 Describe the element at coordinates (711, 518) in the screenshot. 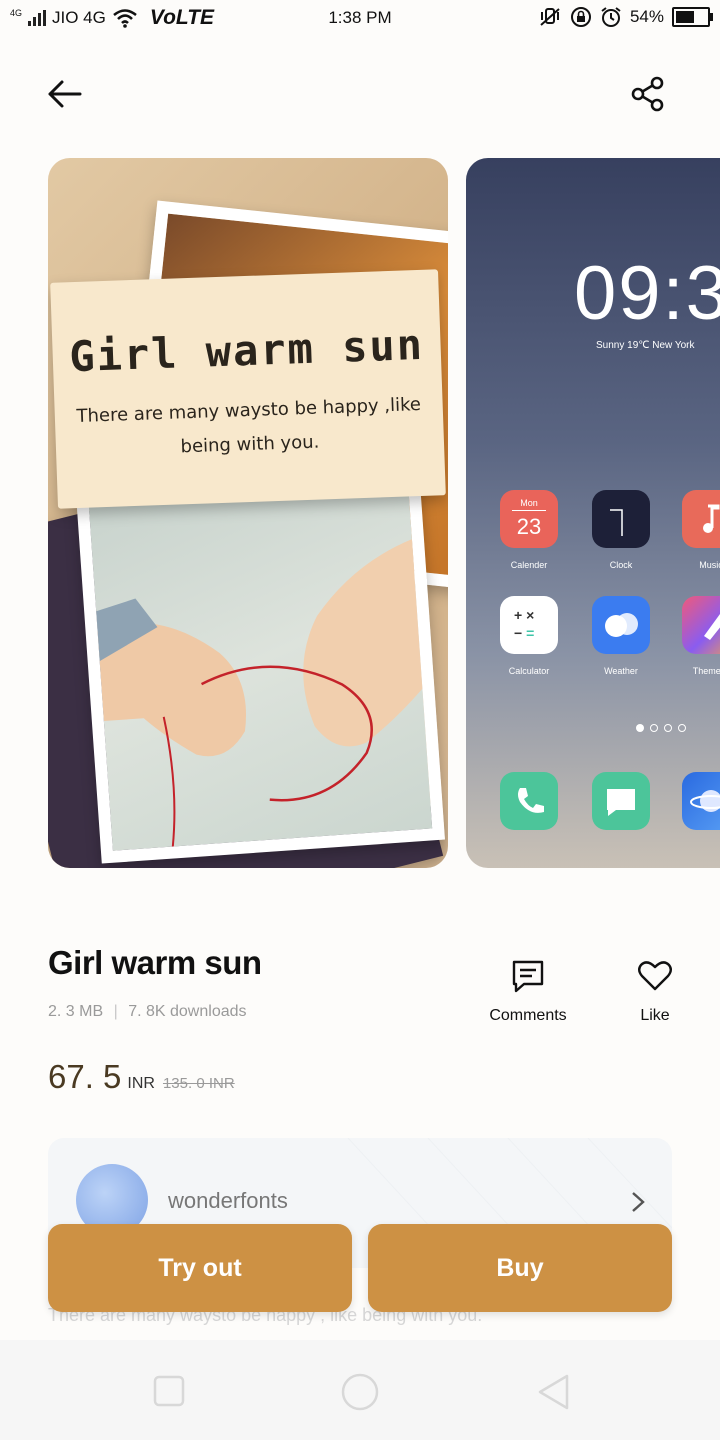

I see `music-note-icon` at that location.